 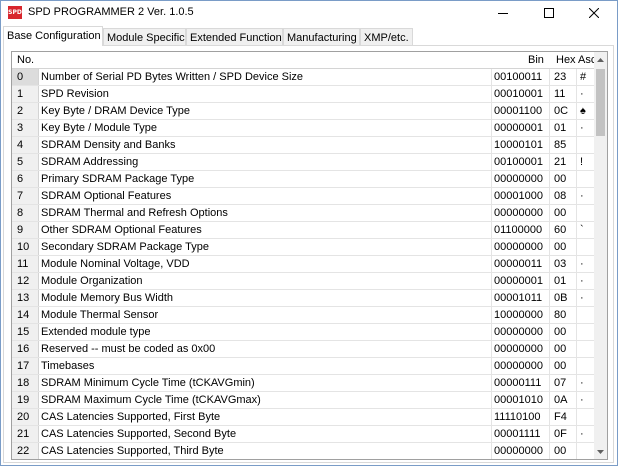 What do you see at coordinates (25, 383) in the screenshot?
I see `row-number-cell: 18` at bounding box center [25, 383].